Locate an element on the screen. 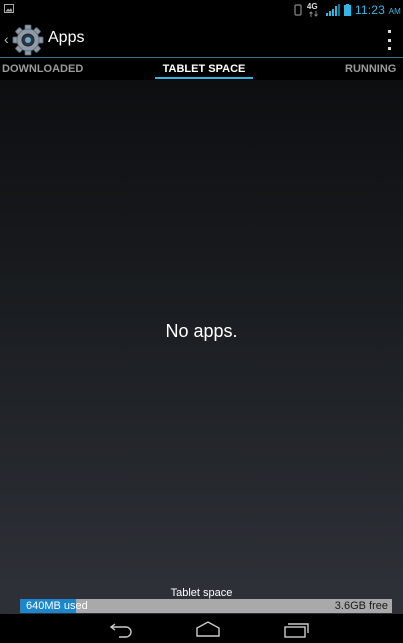  up-caret-icon: ‹ is located at coordinates (6, 39).